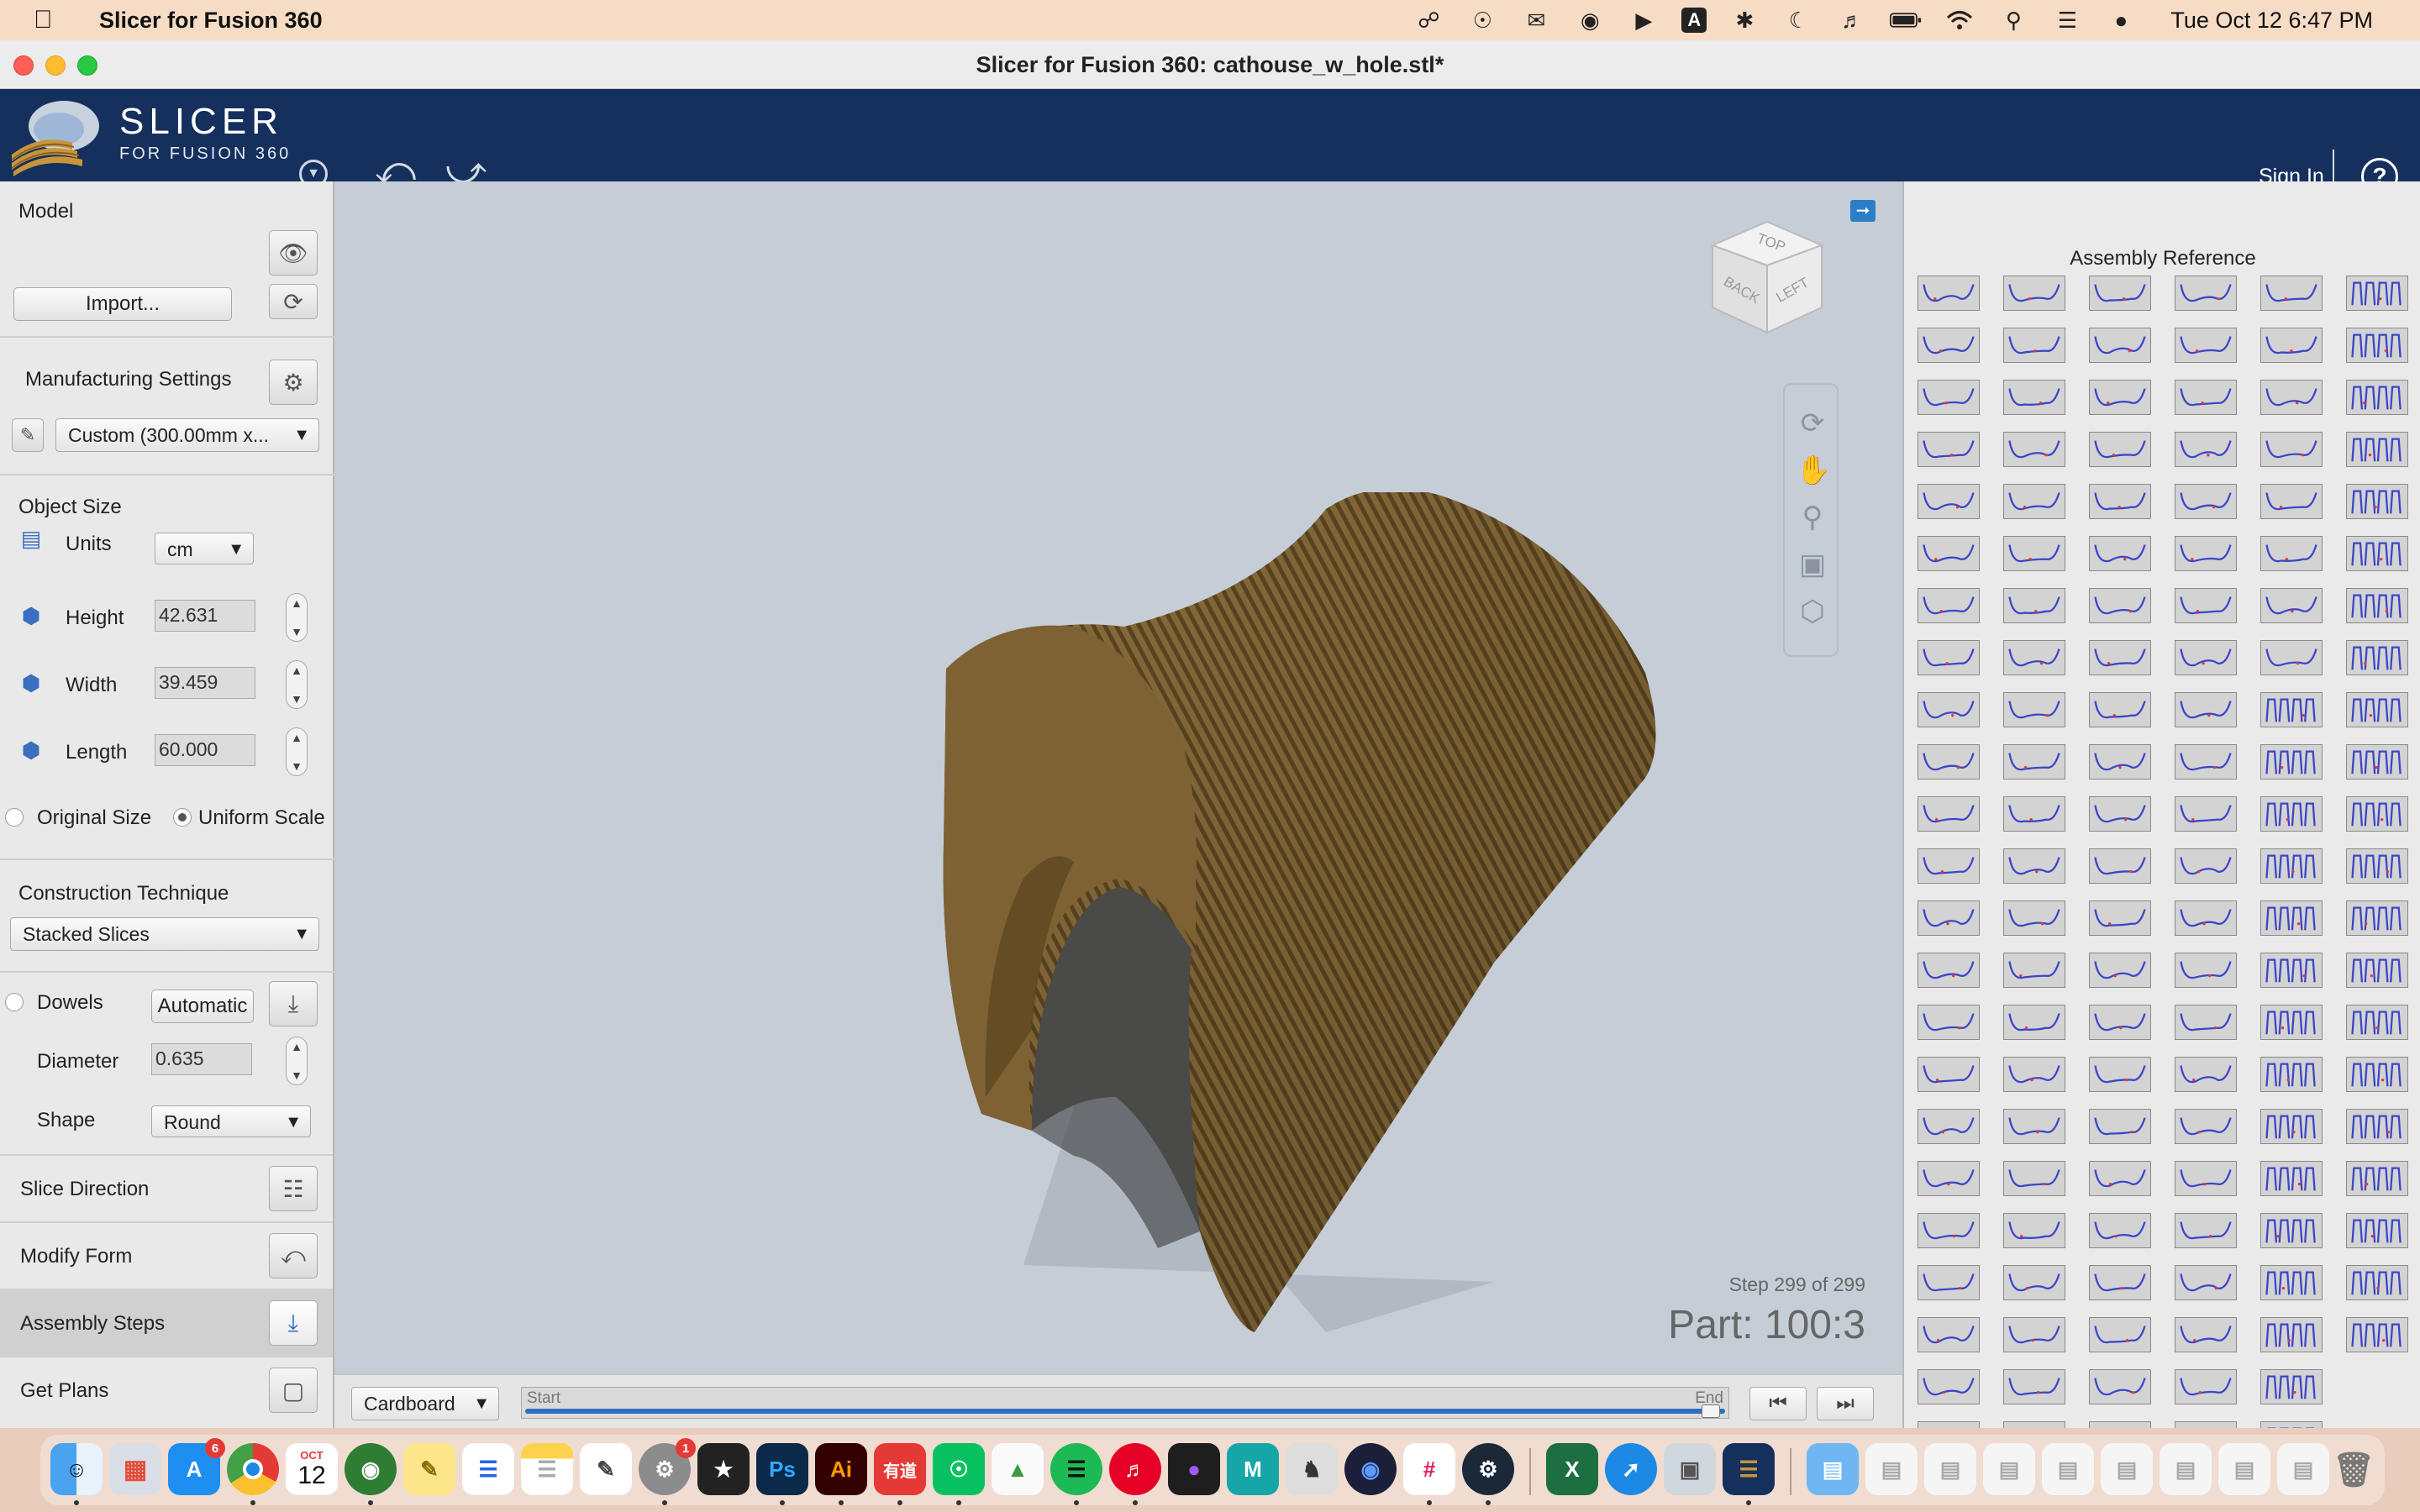 This screenshot has width=2420, height=1512. What do you see at coordinates (782, 1469) in the screenshot?
I see `photoshop-icon: Ps` at bounding box center [782, 1469].